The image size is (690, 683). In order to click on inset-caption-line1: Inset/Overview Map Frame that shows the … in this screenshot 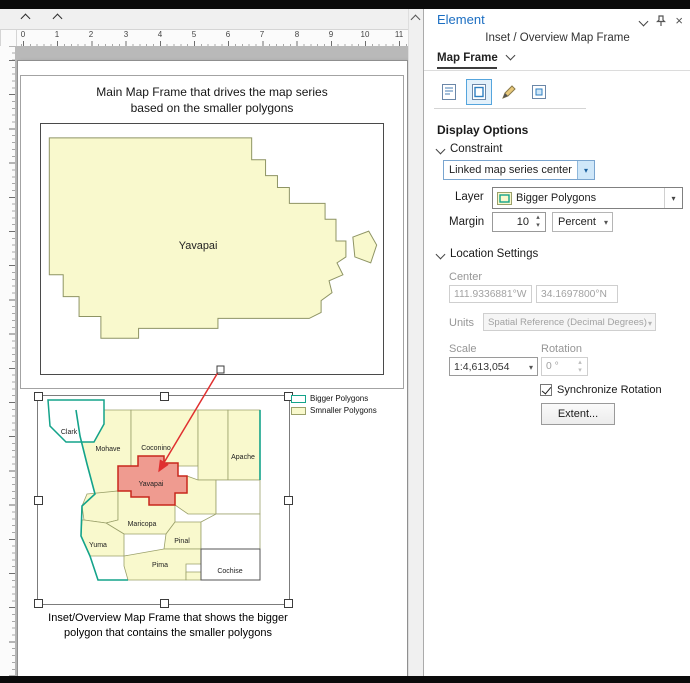, I will do `click(168, 618)`.